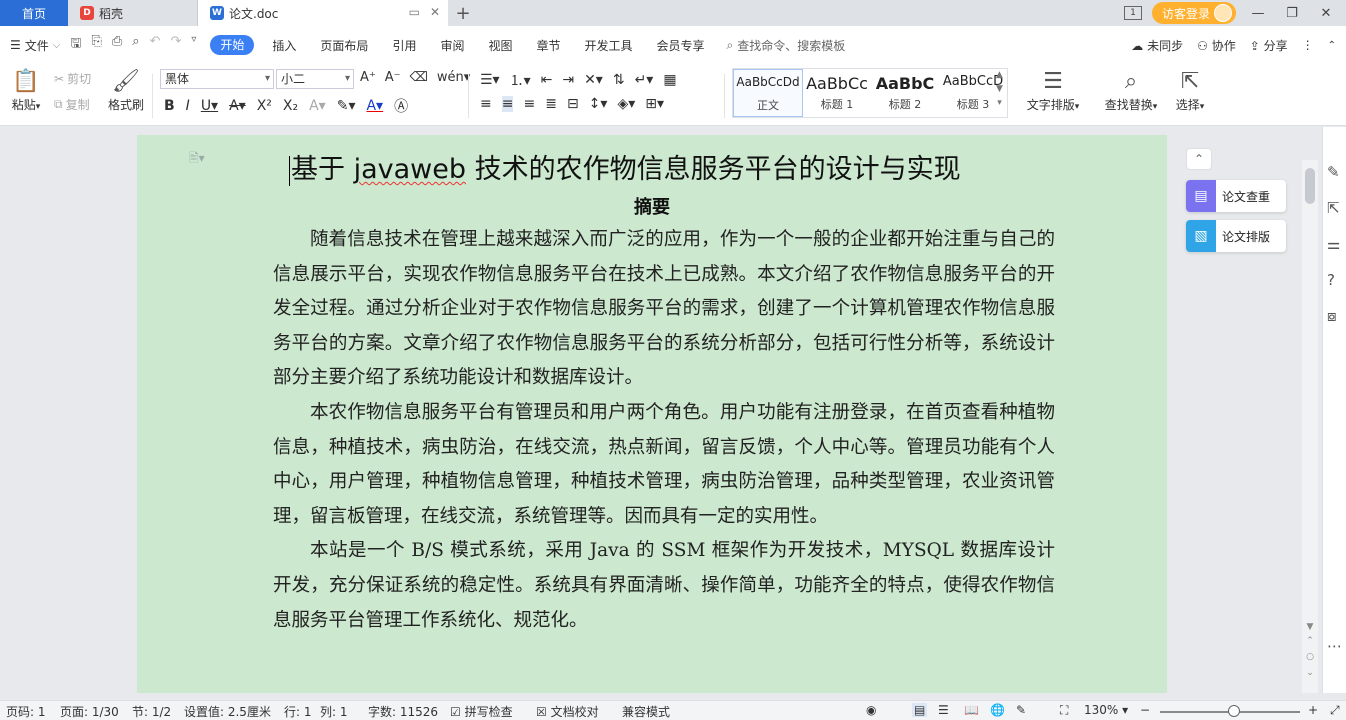 The height and width of the screenshot is (720, 1346). I want to click on select-button: ⇱ 选择▾, so click(1190, 90).